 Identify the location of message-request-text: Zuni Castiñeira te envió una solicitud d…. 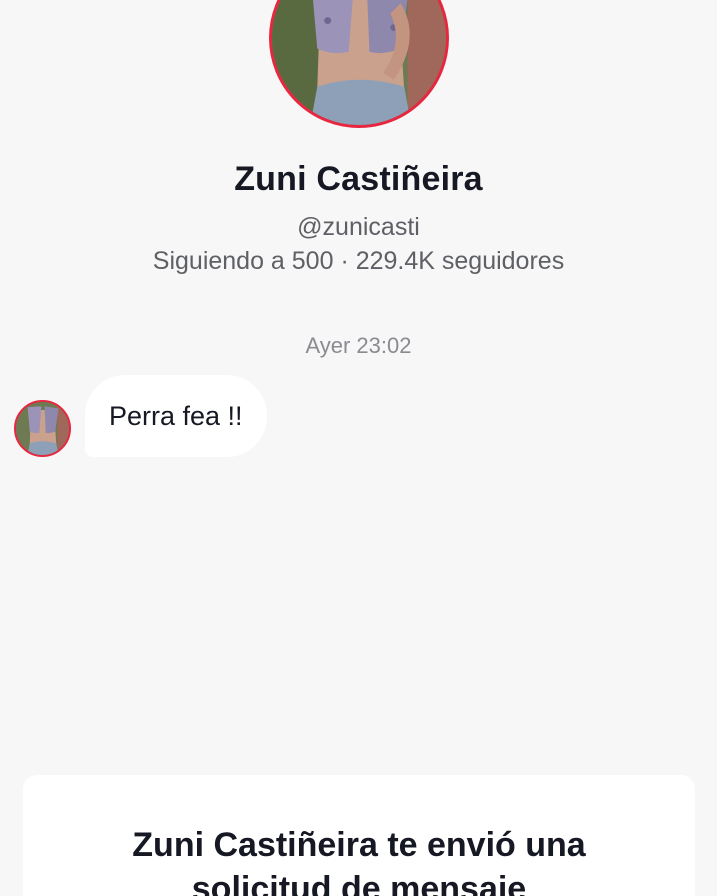
(359, 859).